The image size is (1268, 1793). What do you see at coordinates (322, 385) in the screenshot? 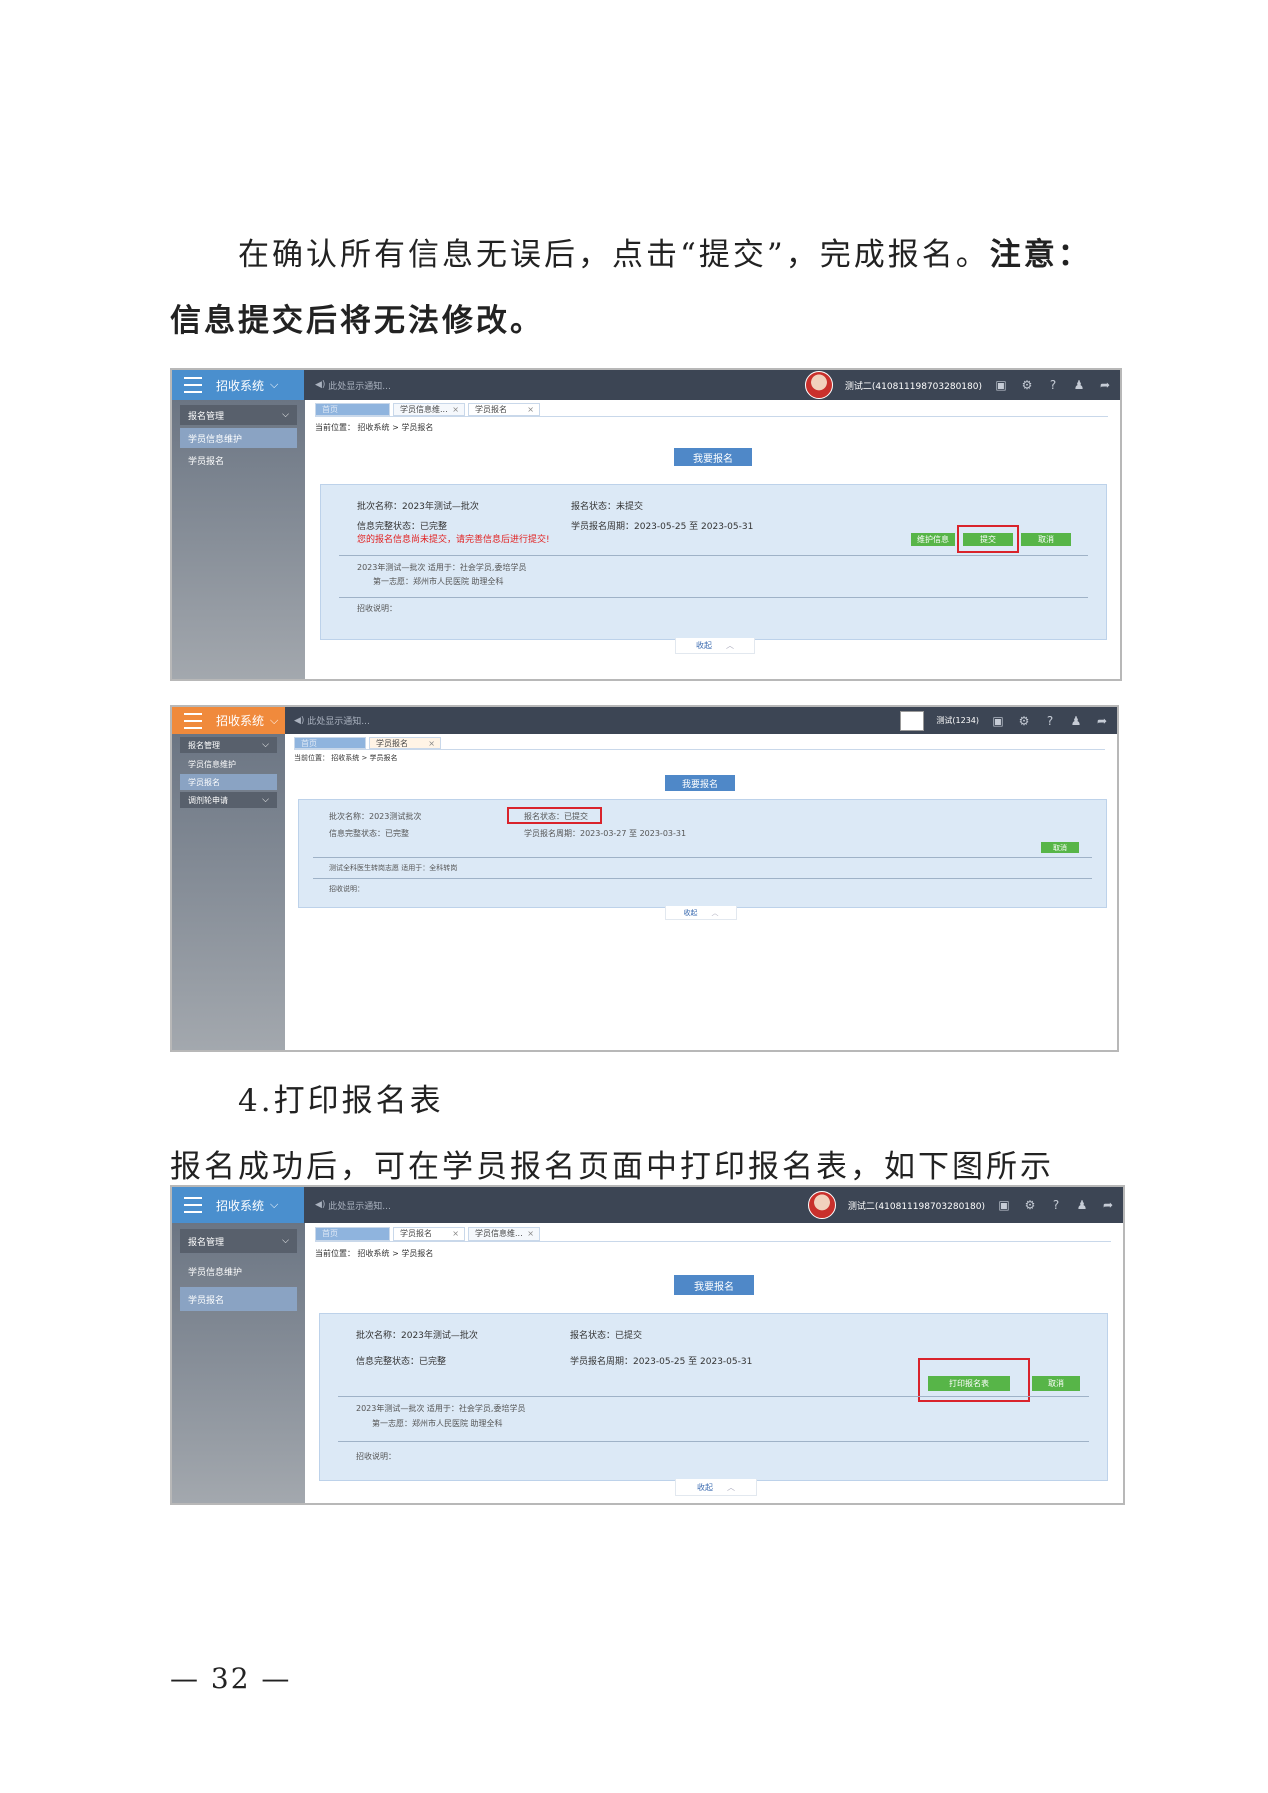
I see `speaker-icon: ◀)` at bounding box center [322, 385].